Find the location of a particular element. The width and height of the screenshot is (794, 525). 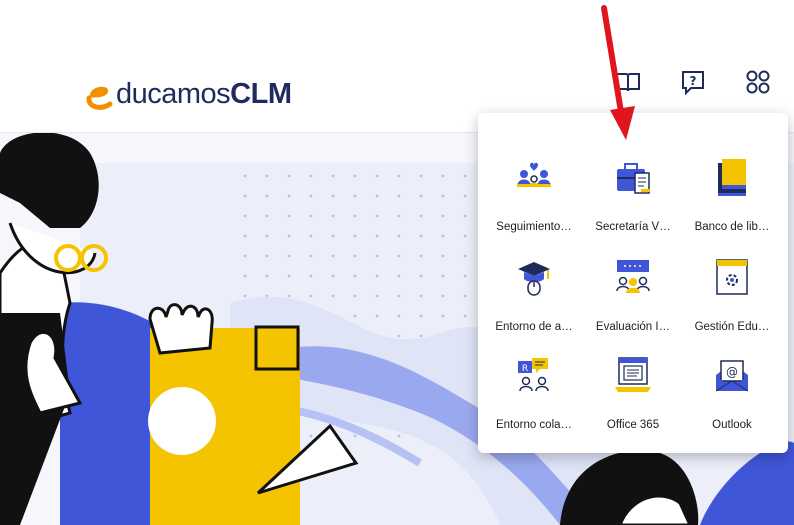

logo-text-ducamos: ducamos is located at coordinates (173, 94).